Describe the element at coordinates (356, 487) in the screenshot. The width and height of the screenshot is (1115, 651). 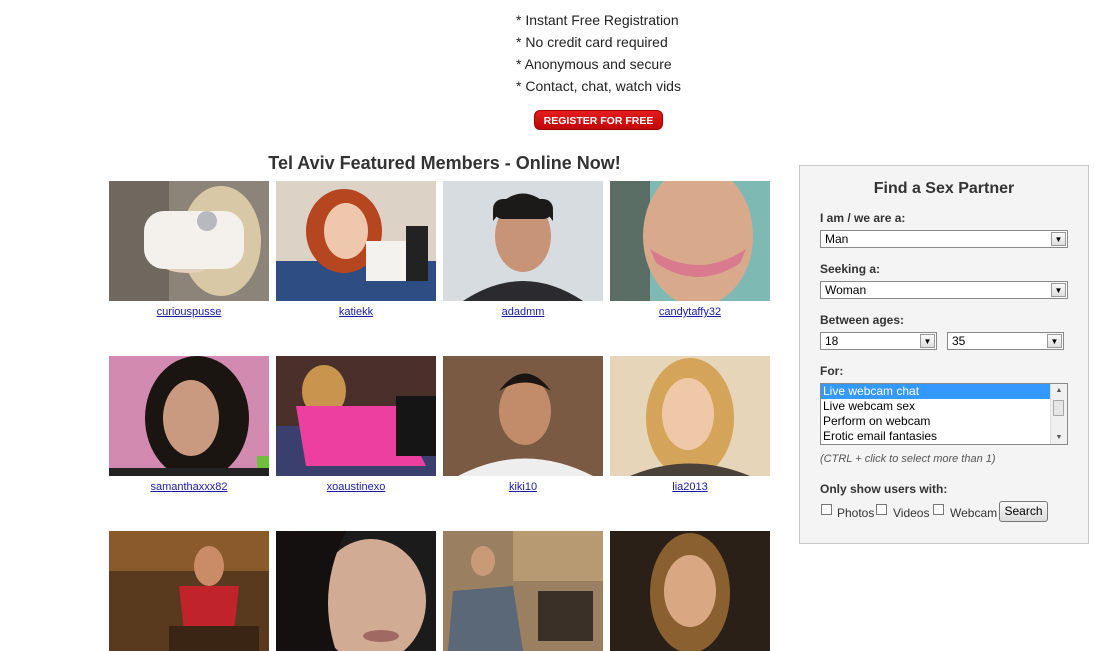
I see `member-username: xoaustinexo` at that location.